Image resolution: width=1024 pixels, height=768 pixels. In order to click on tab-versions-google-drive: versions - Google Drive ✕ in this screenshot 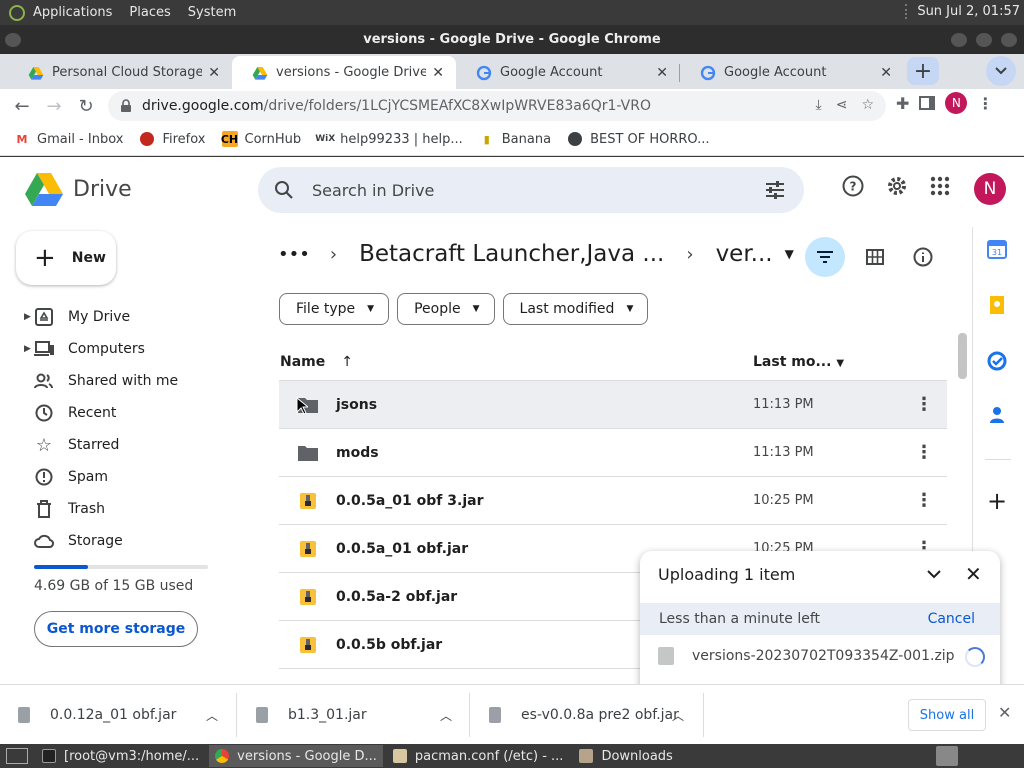, I will do `click(344, 72)`.